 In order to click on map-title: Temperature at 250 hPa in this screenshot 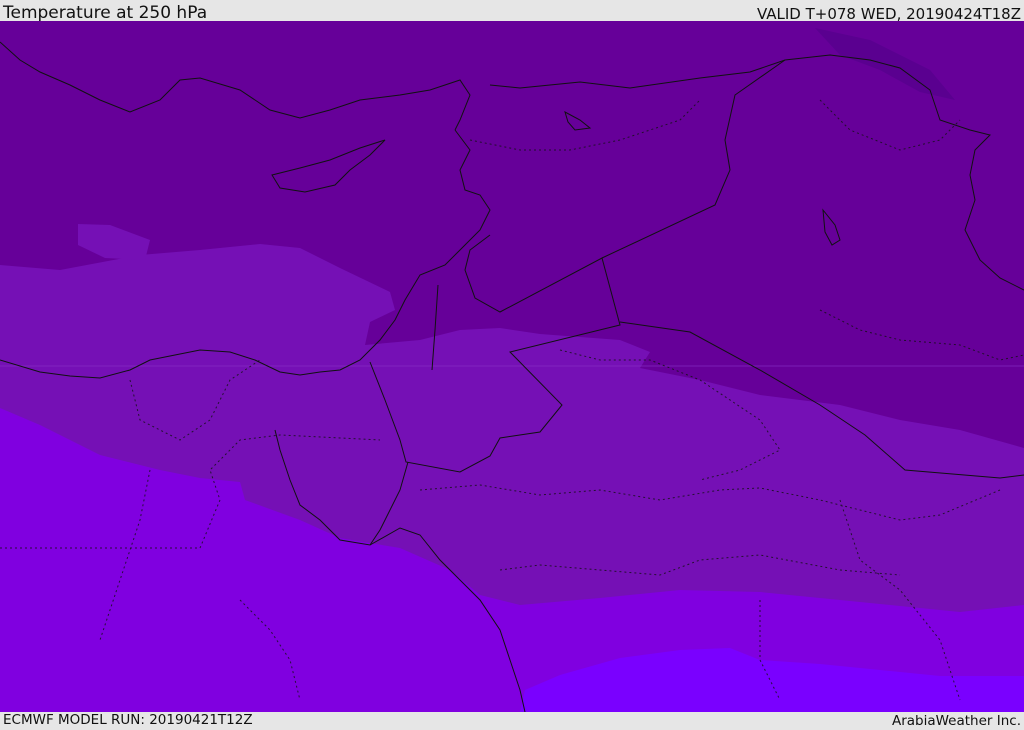, I will do `click(105, 13)`.